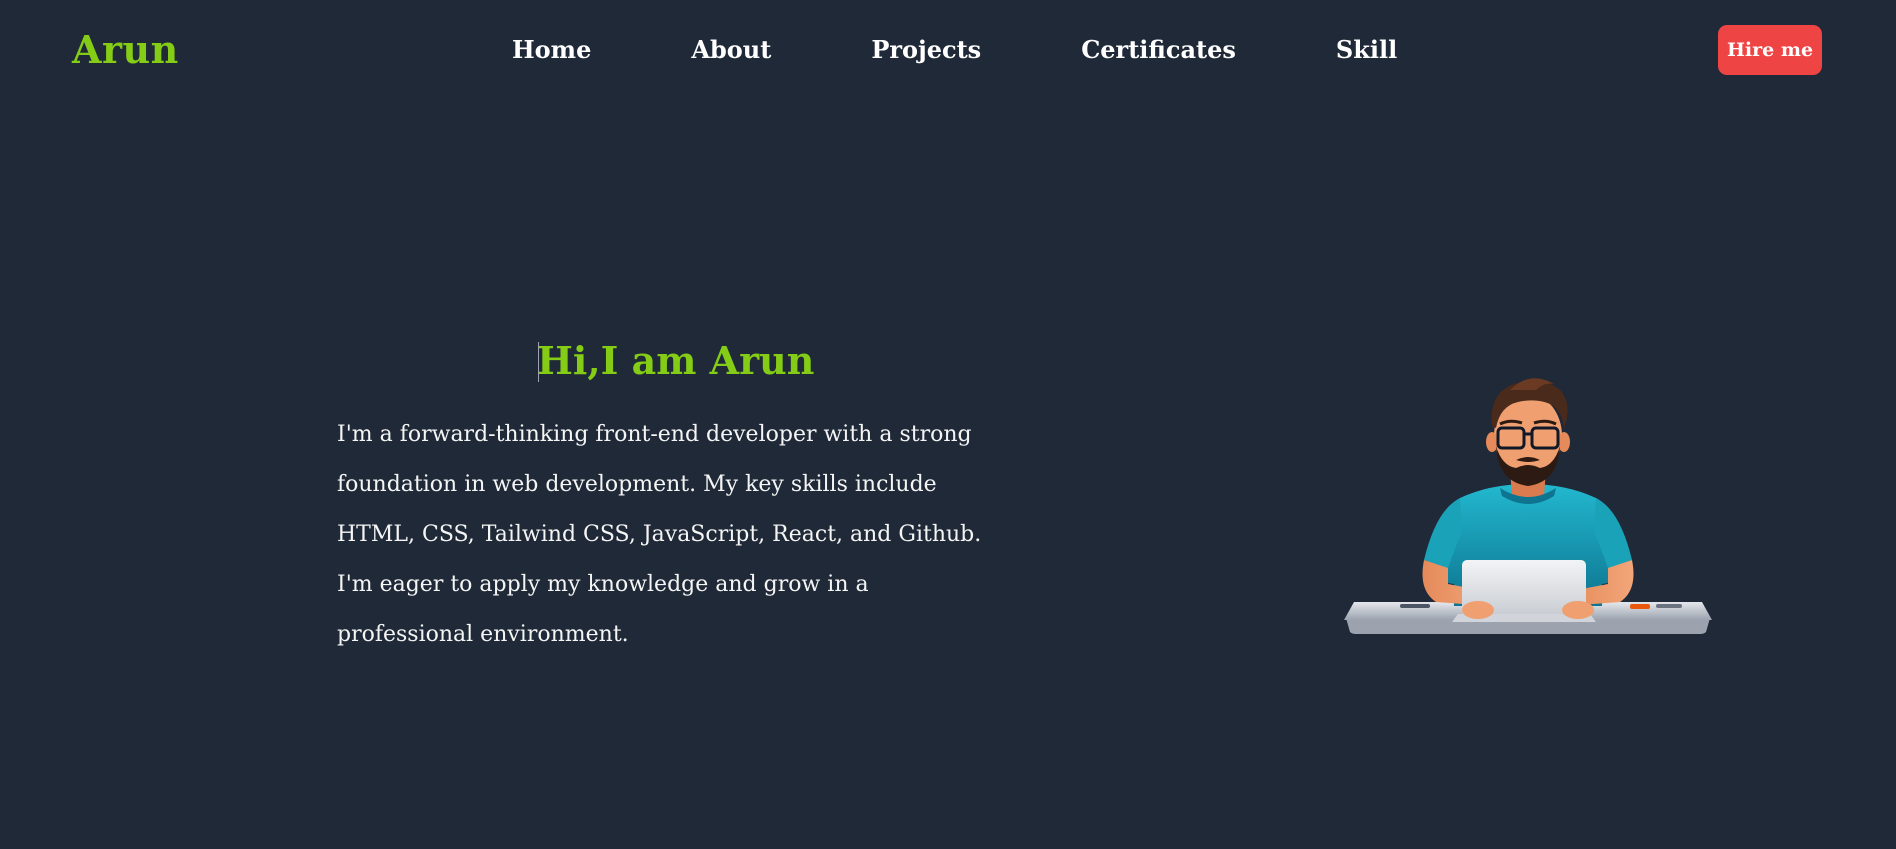  What do you see at coordinates (1528, 506) in the screenshot?
I see `developer-illustration` at bounding box center [1528, 506].